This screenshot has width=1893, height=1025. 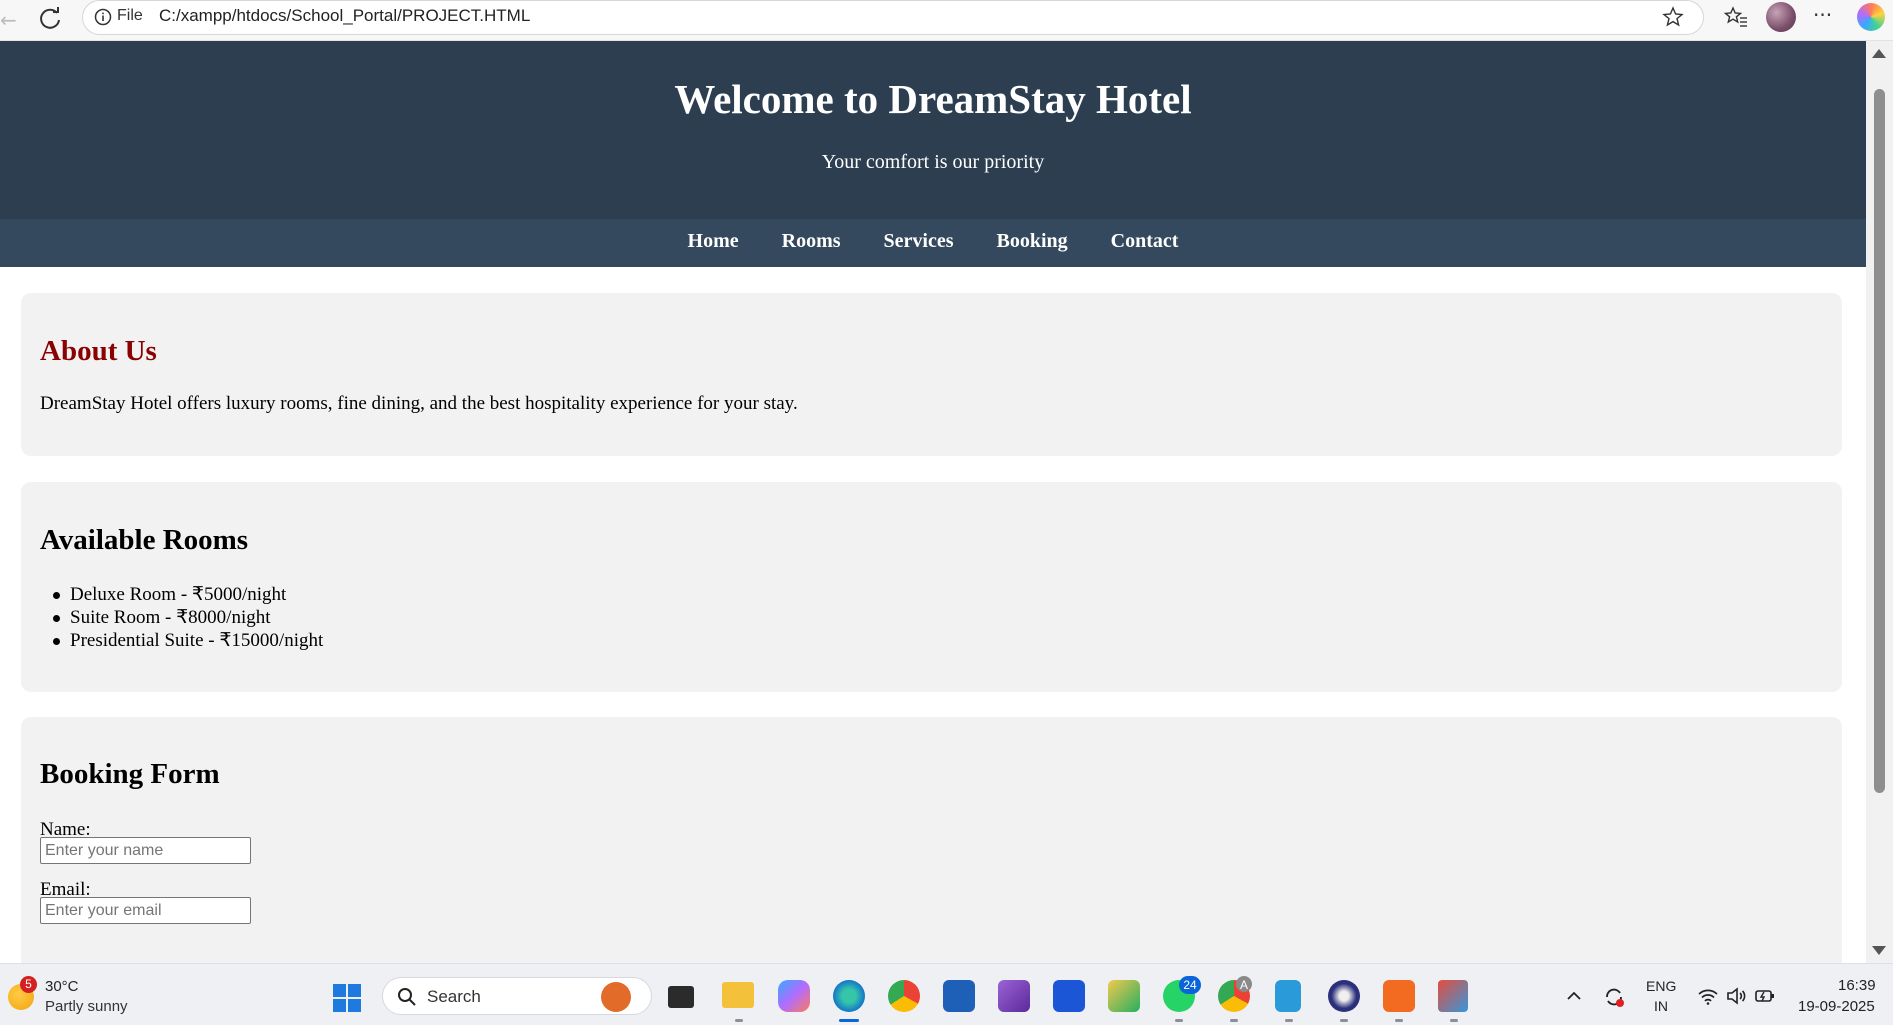 What do you see at coordinates (1661, 986) in the screenshot?
I see `language-indicator: ENG` at bounding box center [1661, 986].